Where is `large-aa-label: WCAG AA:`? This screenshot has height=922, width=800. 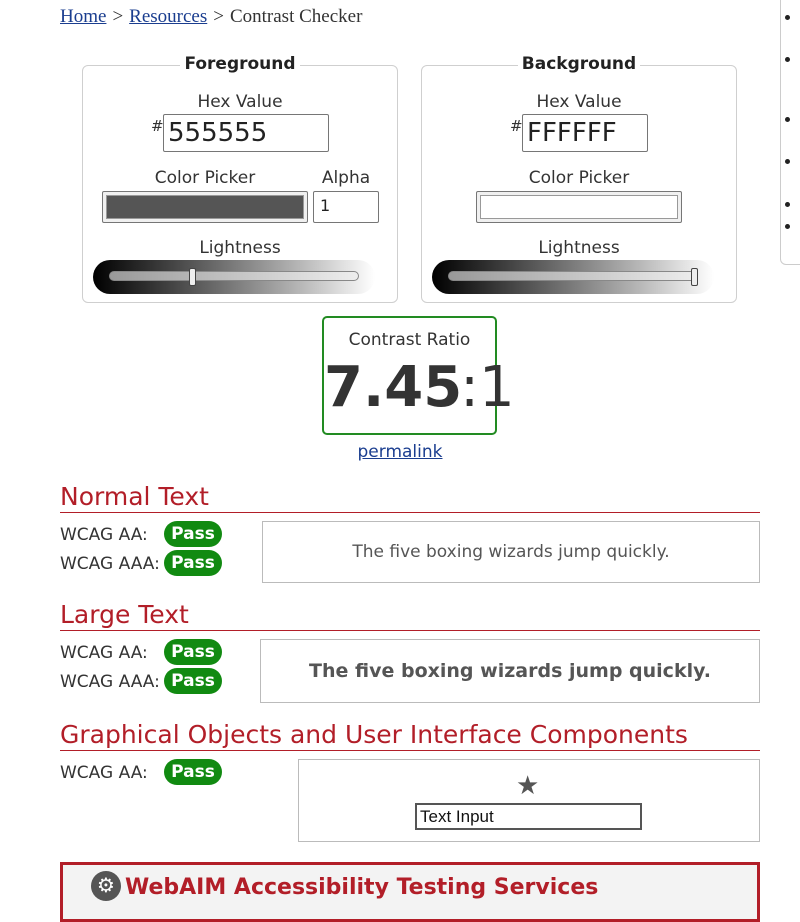 large-aa-label: WCAG AA: is located at coordinates (104, 653).